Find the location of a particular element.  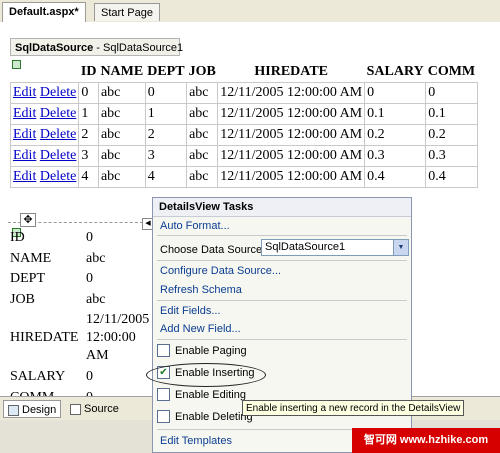

grid-header-hiredate: HIREDATE is located at coordinates (291, 71).